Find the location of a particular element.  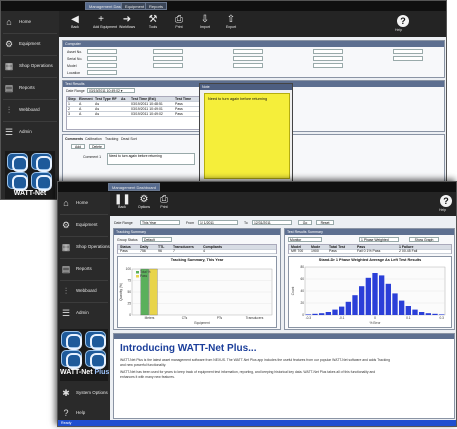

reset-button: Reset is located at coordinates (325, 222).